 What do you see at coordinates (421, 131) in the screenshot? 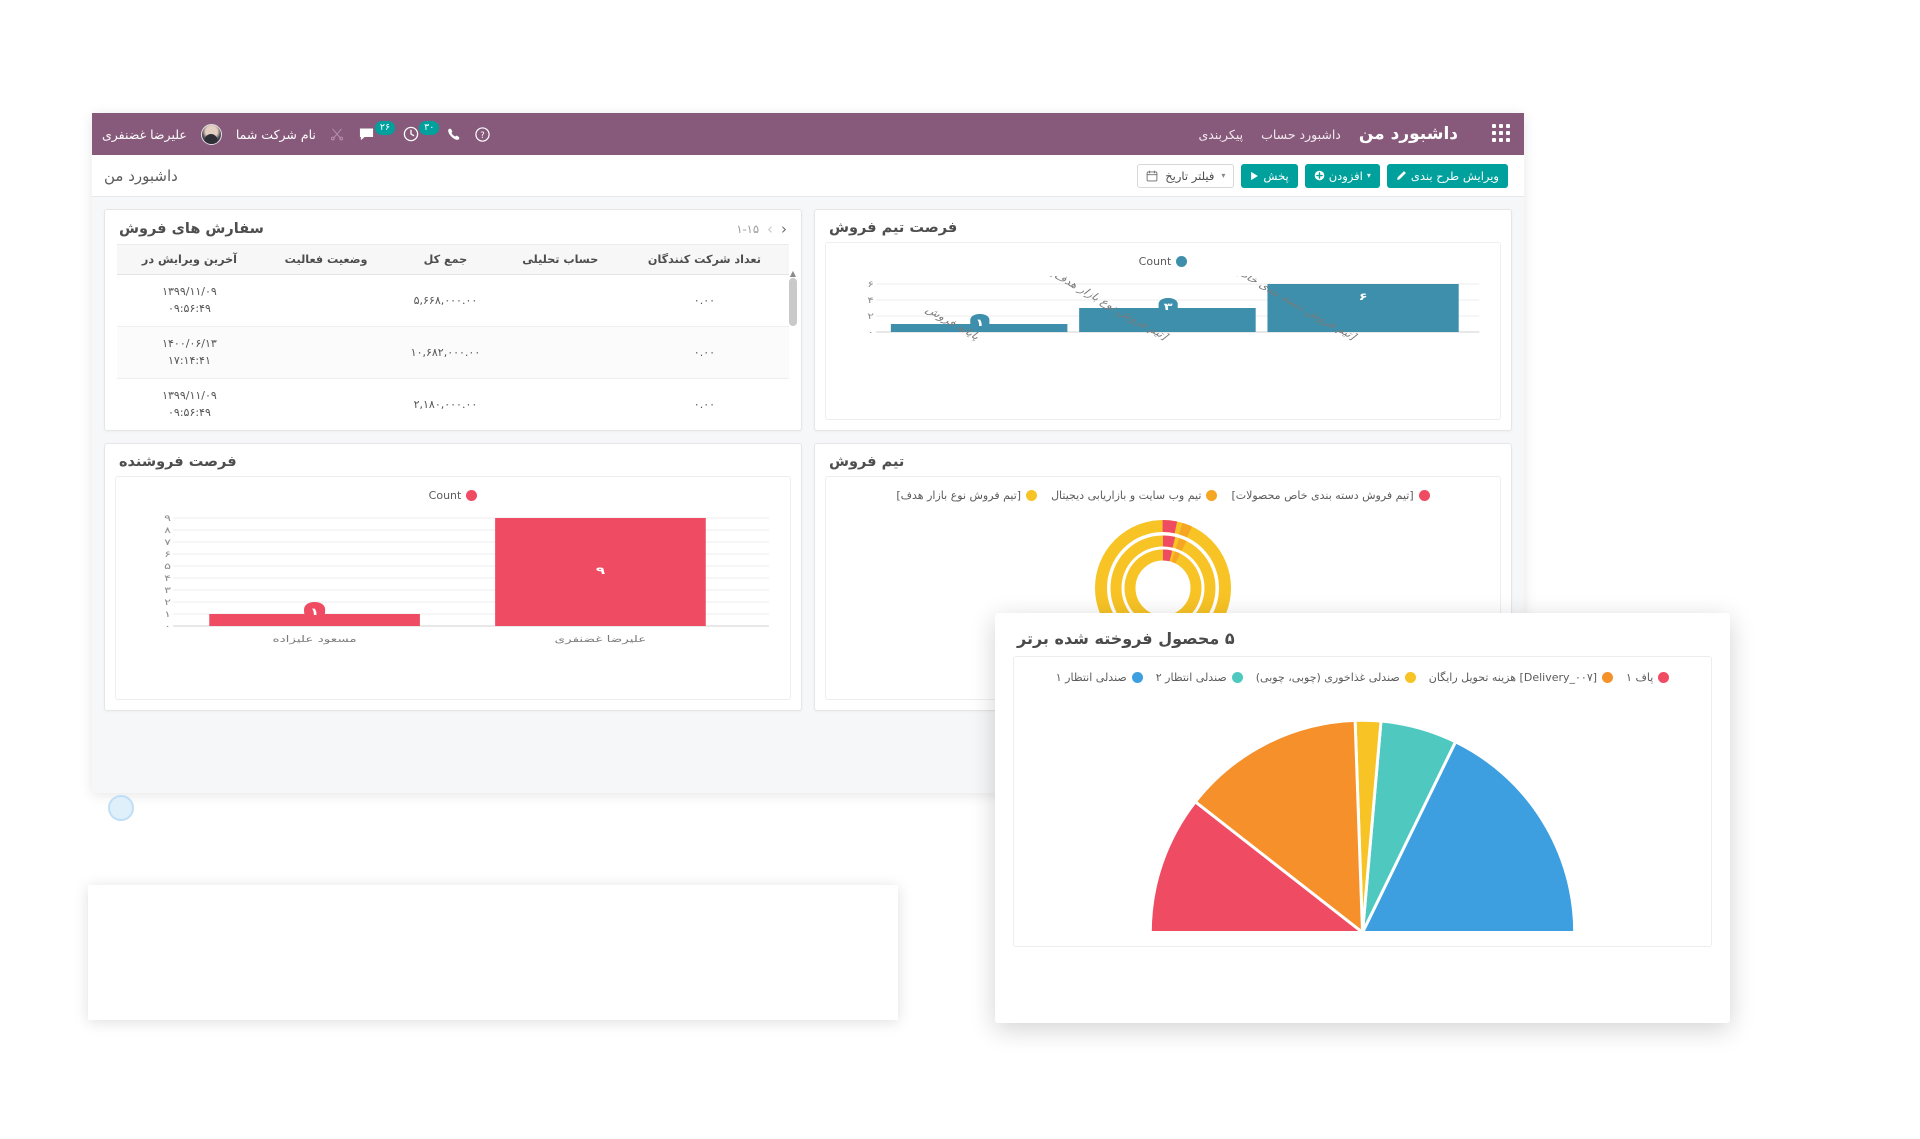
I see `activities-indicator: ۳۰` at bounding box center [421, 131].